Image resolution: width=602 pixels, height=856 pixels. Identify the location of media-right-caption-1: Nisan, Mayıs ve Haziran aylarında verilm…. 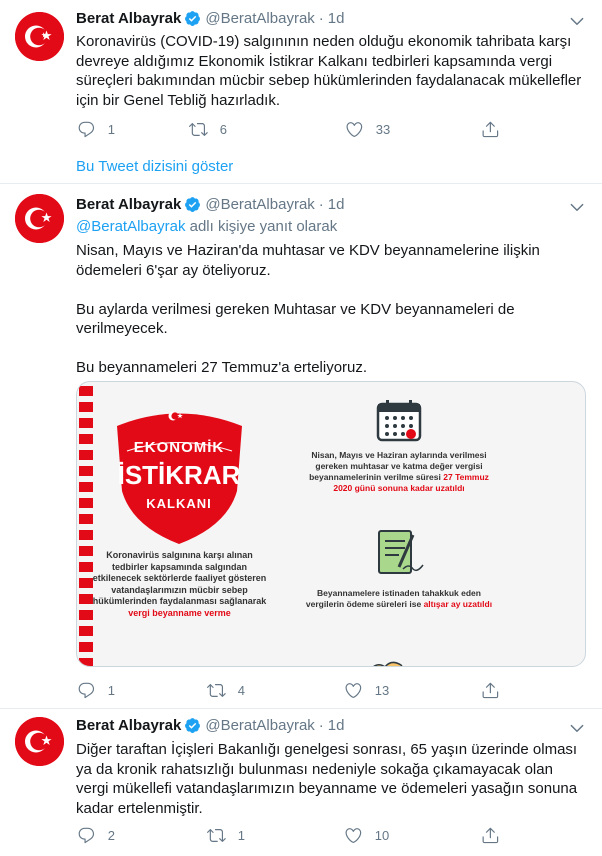
(399, 472).